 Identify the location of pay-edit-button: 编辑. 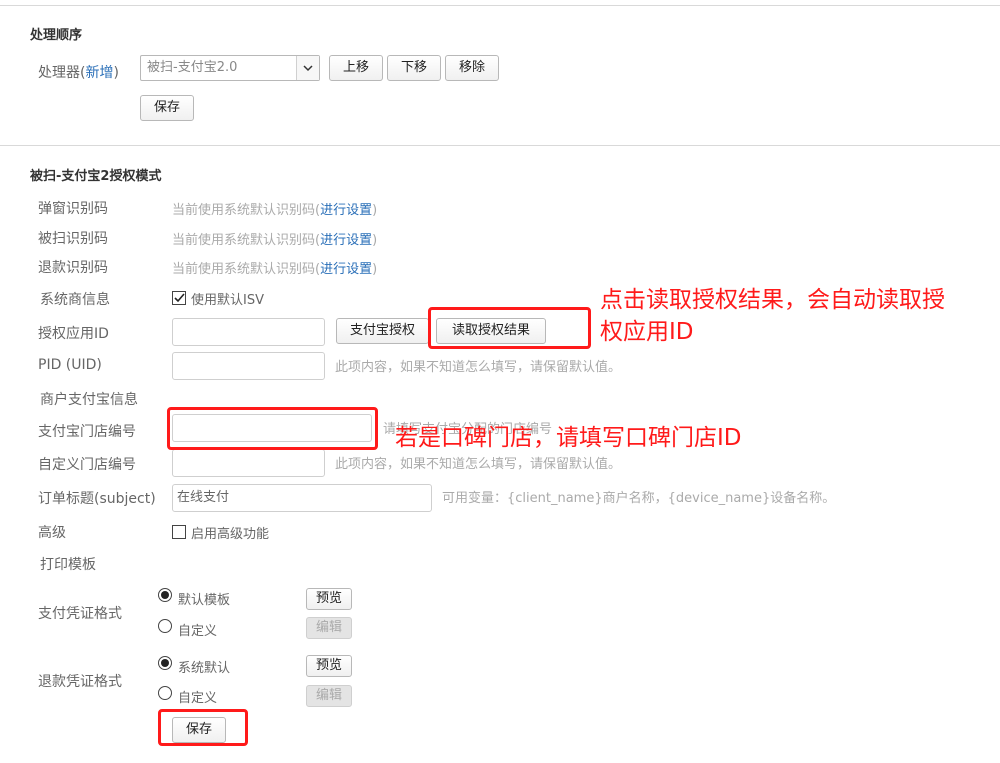
(329, 628).